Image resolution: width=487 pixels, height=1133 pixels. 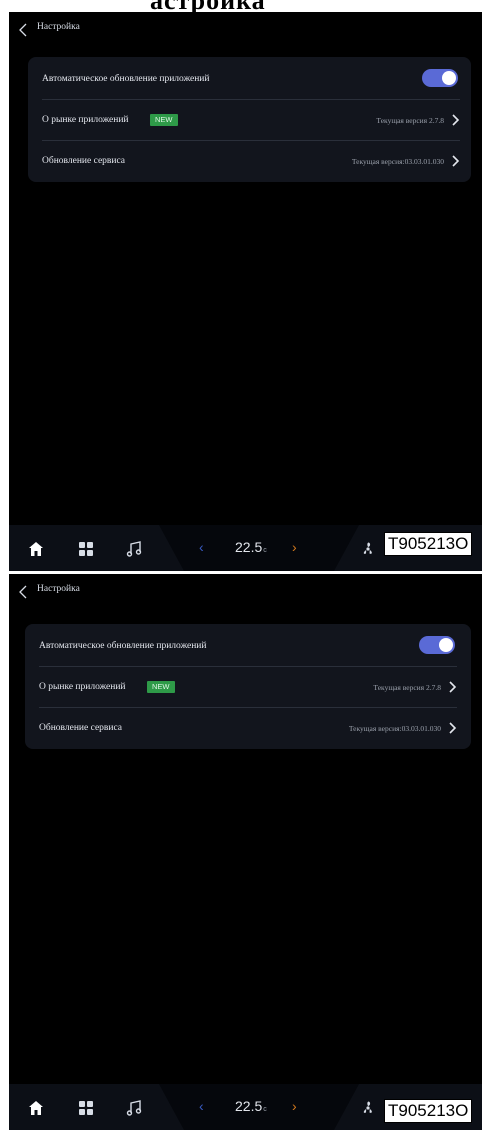 What do you see at coordinates (208, 6) in the screenshot?
I see `top-heading-text: астройка` at bounding box center [208, 6].